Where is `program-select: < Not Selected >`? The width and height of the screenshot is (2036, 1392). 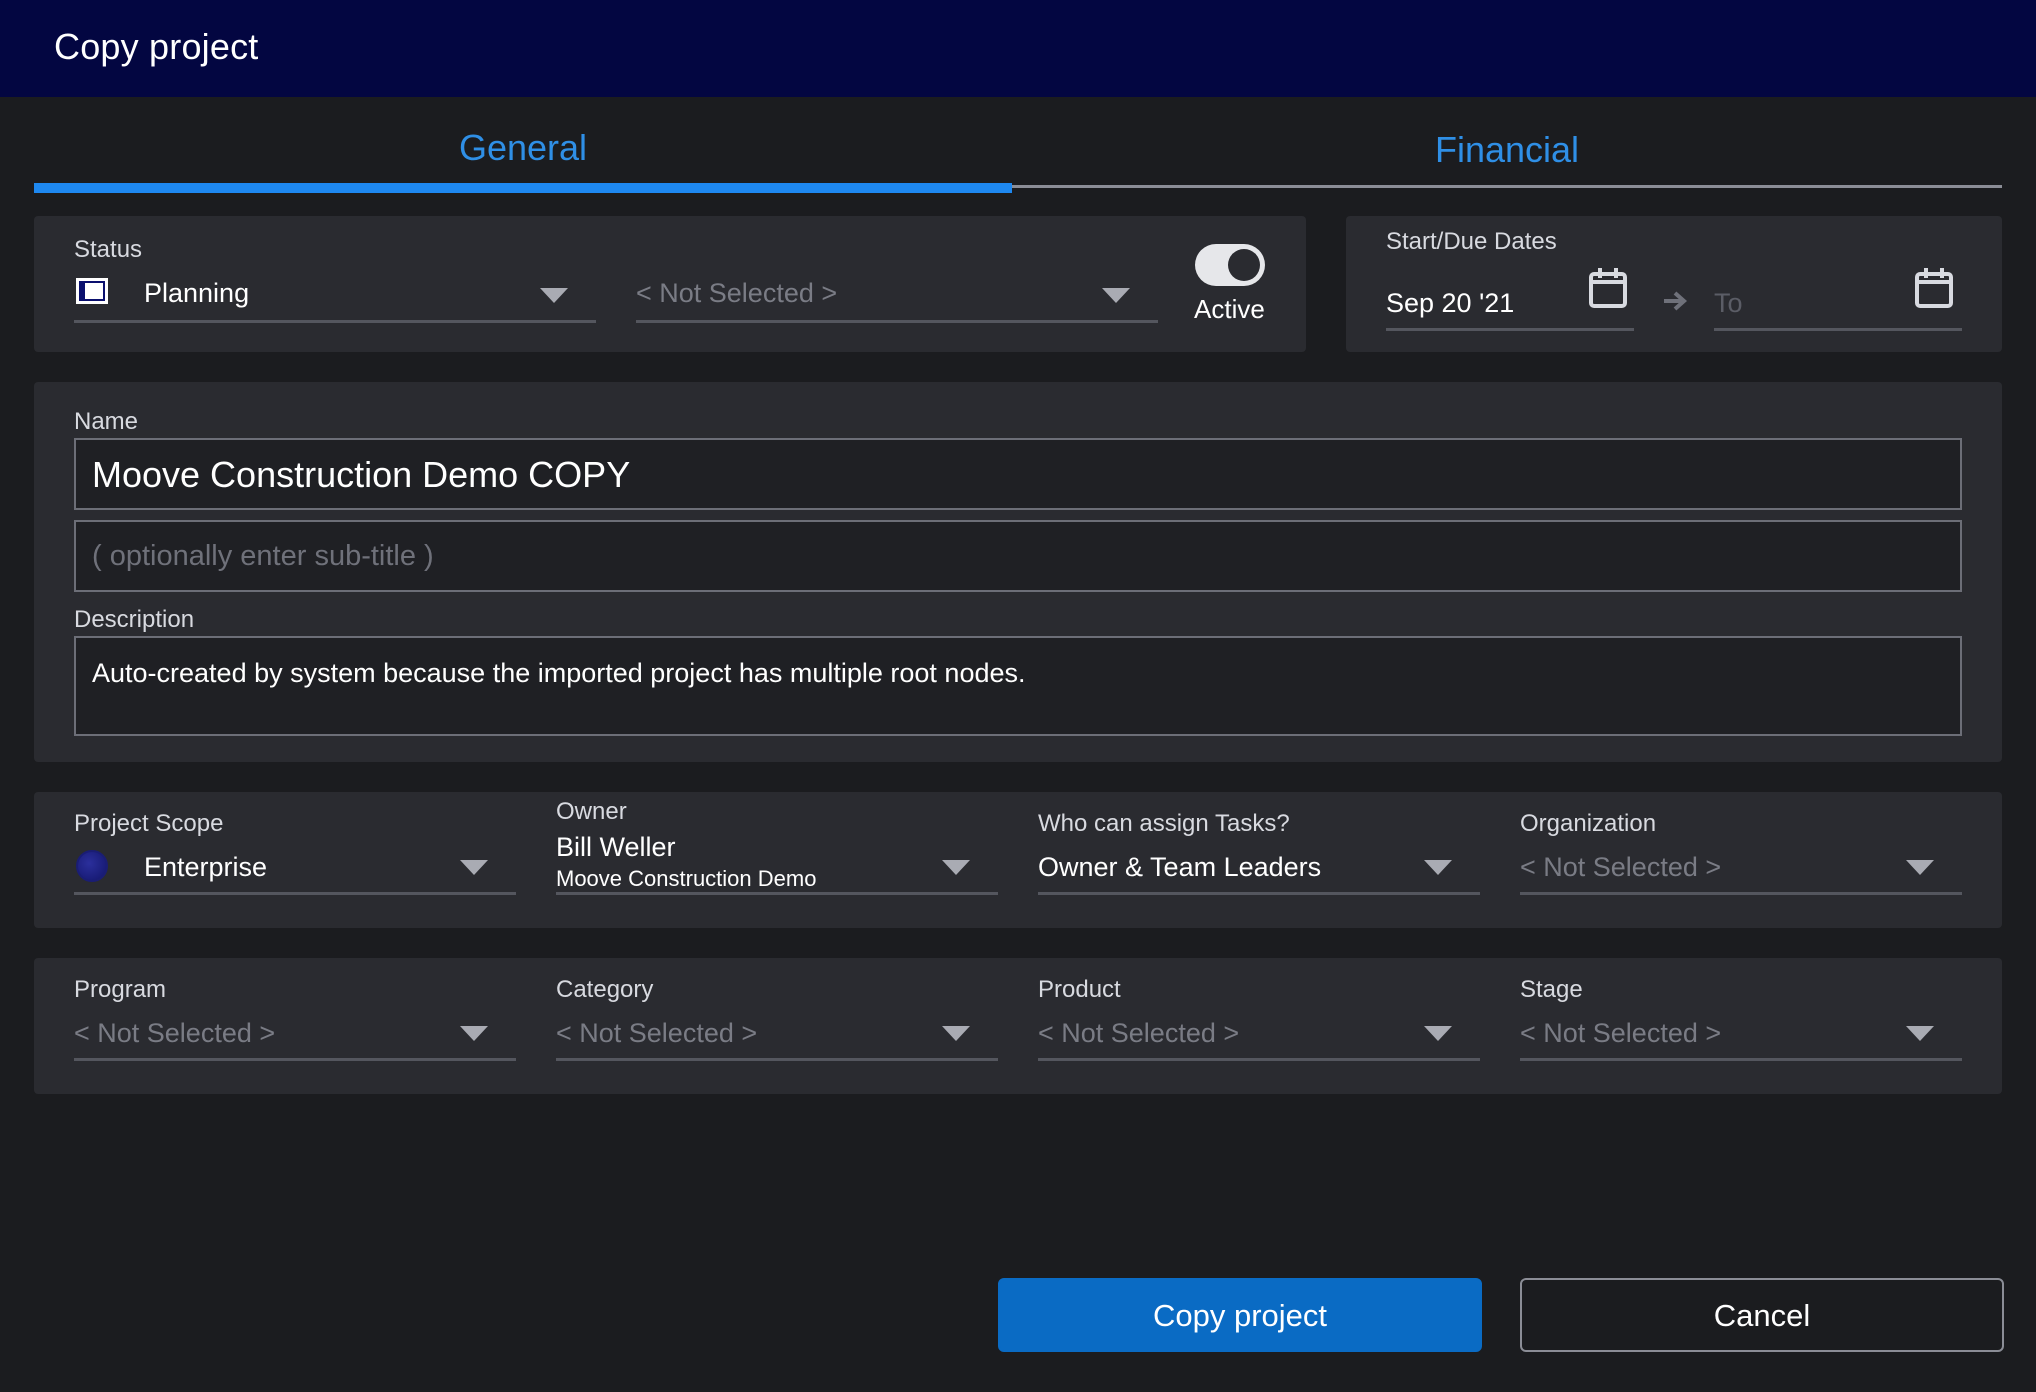 program-select: < Not Selected > is located at coordinates (295, 1037).